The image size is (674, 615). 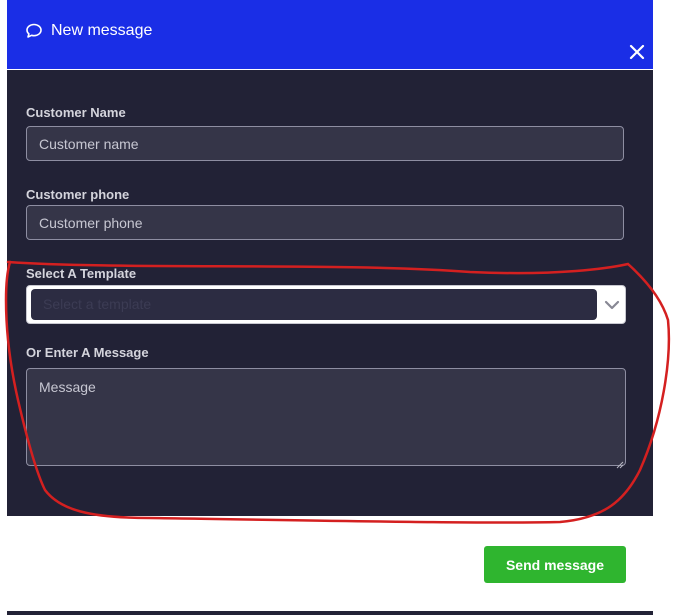 What do you see at coordinates (325, 222) in the screenshot?
I see `customer-phone-input` at bounding box center [325, 222].